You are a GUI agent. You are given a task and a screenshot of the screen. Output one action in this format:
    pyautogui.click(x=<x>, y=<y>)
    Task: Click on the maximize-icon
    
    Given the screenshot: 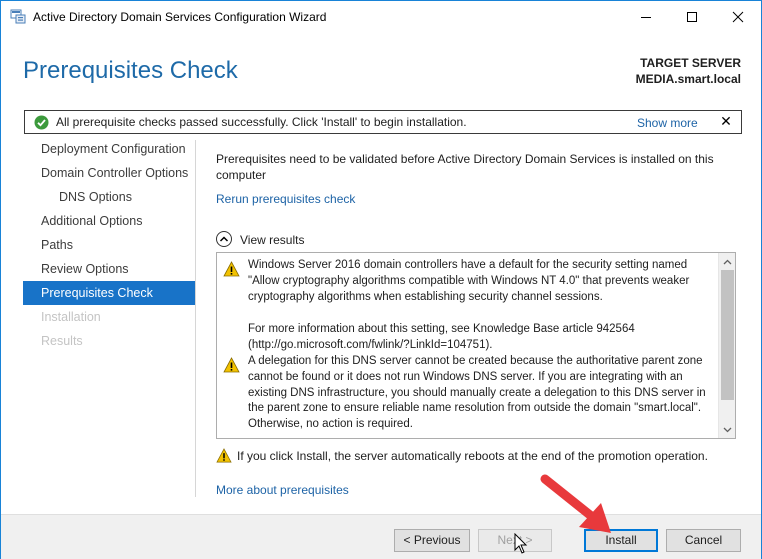 What is the action you would take?
    pyautogui.click(x=692, y=16)
    